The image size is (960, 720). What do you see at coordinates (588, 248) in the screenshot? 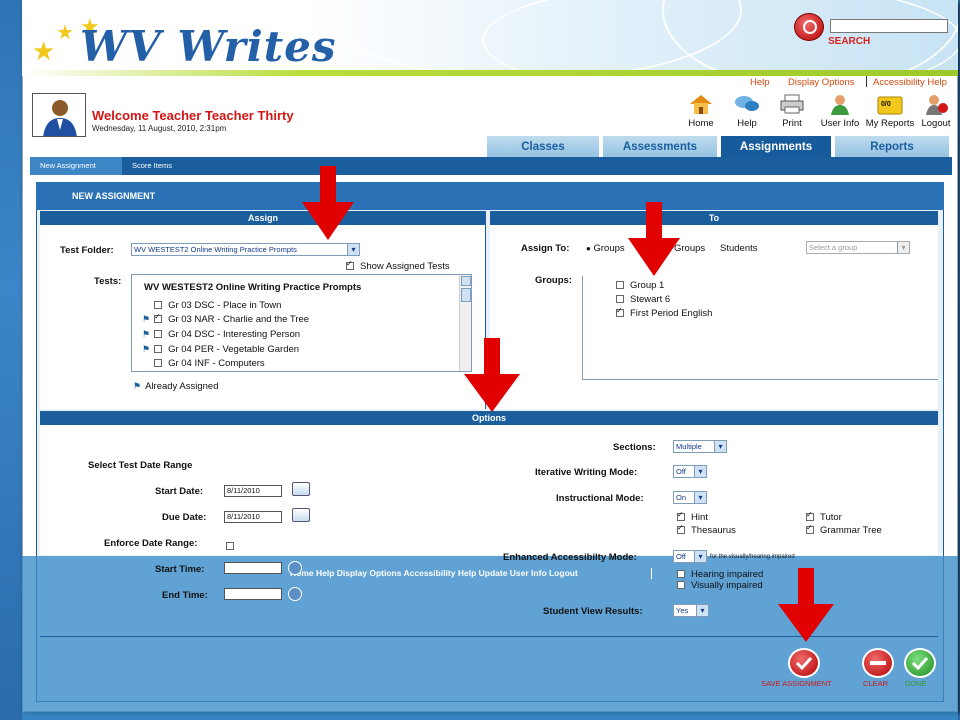
I see `radio-selected-icon: ●` at bounding box center [588, 248].